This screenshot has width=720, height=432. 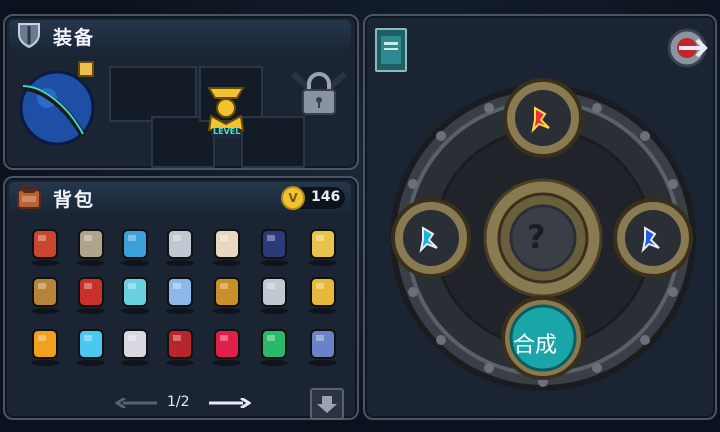 What do you see at coordinates (293, 198) in the screenshot?
I see `coin-icon: V` at bounding box center [293, 198].